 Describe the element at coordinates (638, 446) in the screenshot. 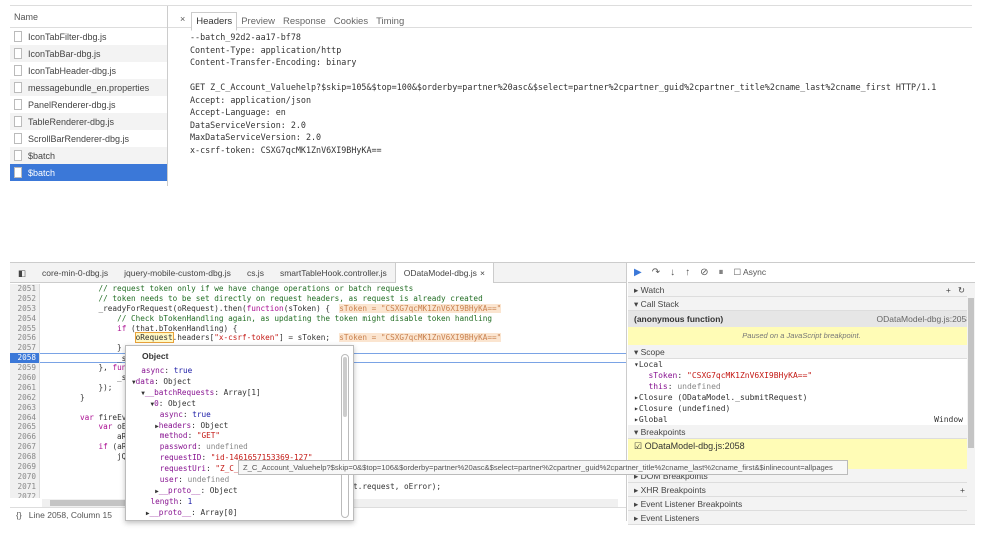

I see `breakpoint-checkbox: ☑` at that location.